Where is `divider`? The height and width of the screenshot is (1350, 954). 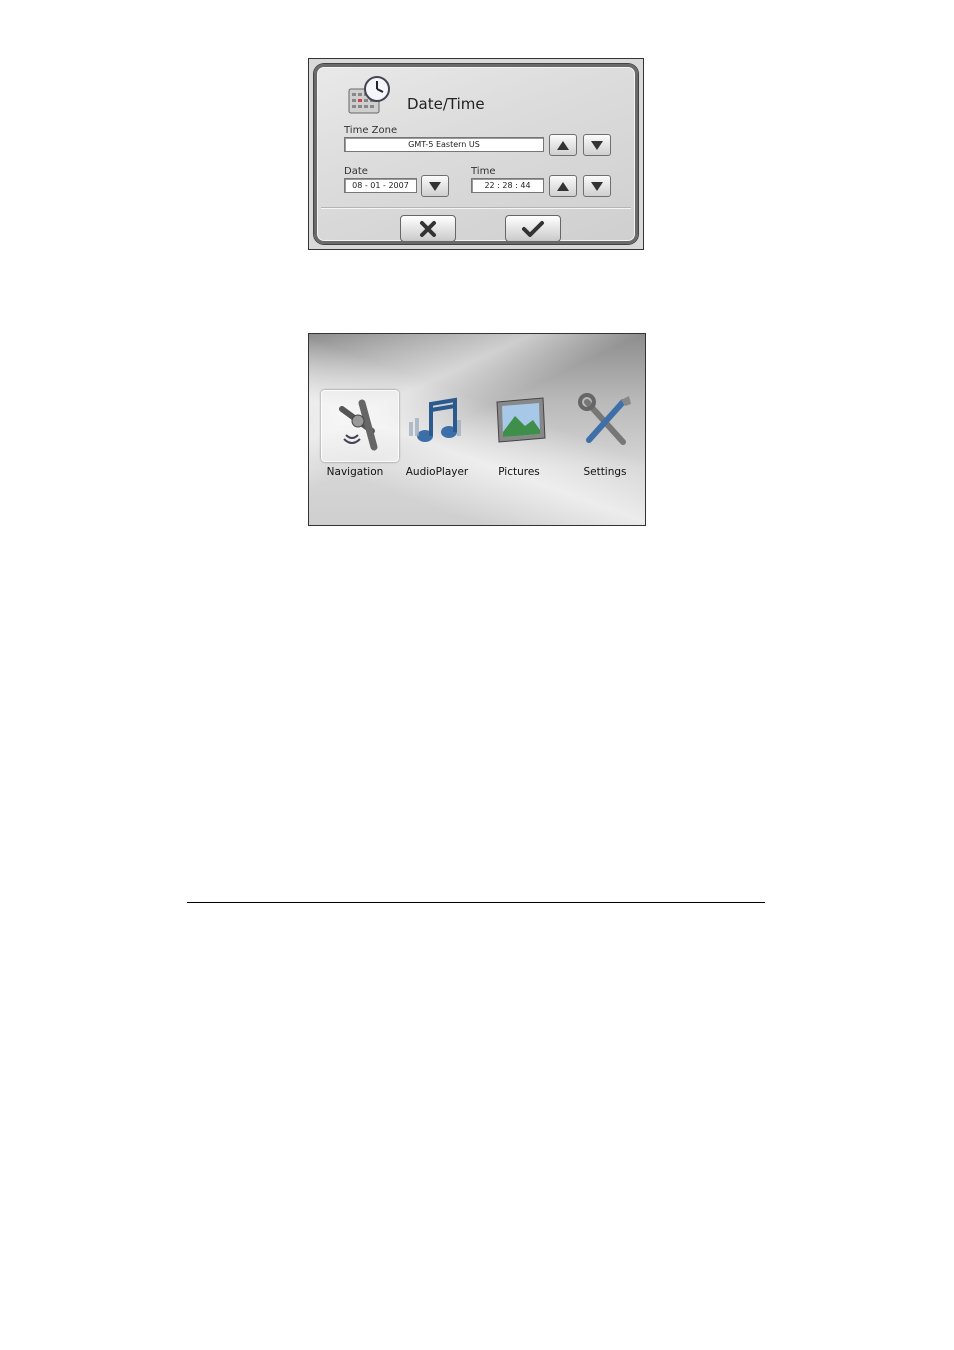
divider is located at coordinates (476, 207).